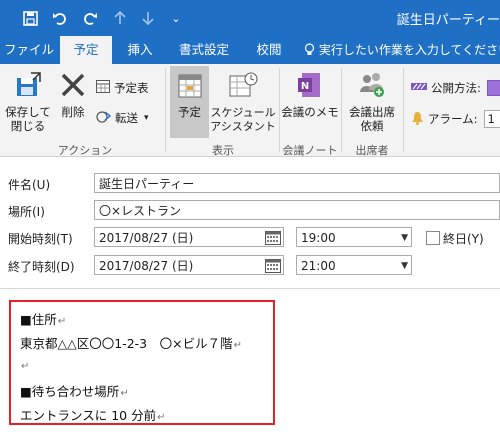 This screenshot has width=500, height=432. Describe the element at coordinates (372, 112) in the screenshot. I see `invite-attendees-label-1: 会議出席` at that location.